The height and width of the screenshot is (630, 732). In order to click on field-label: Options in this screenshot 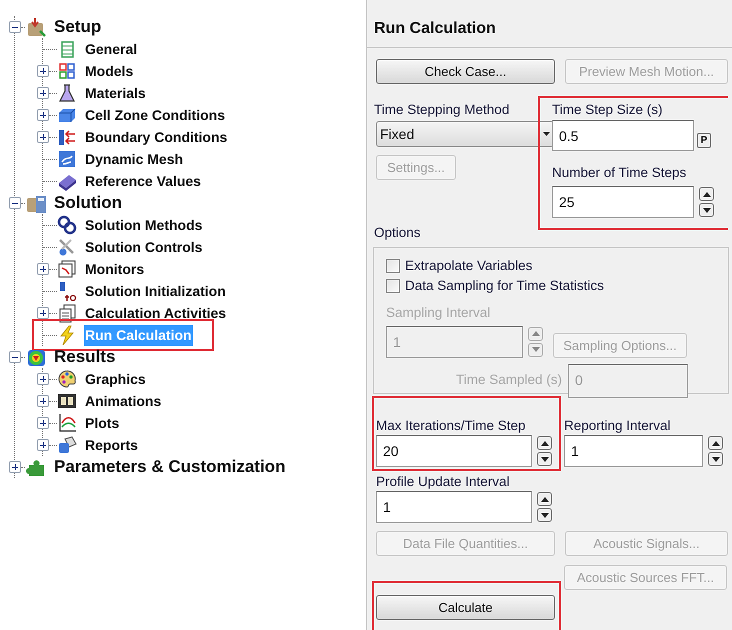, I will do `click(397, 232)`.